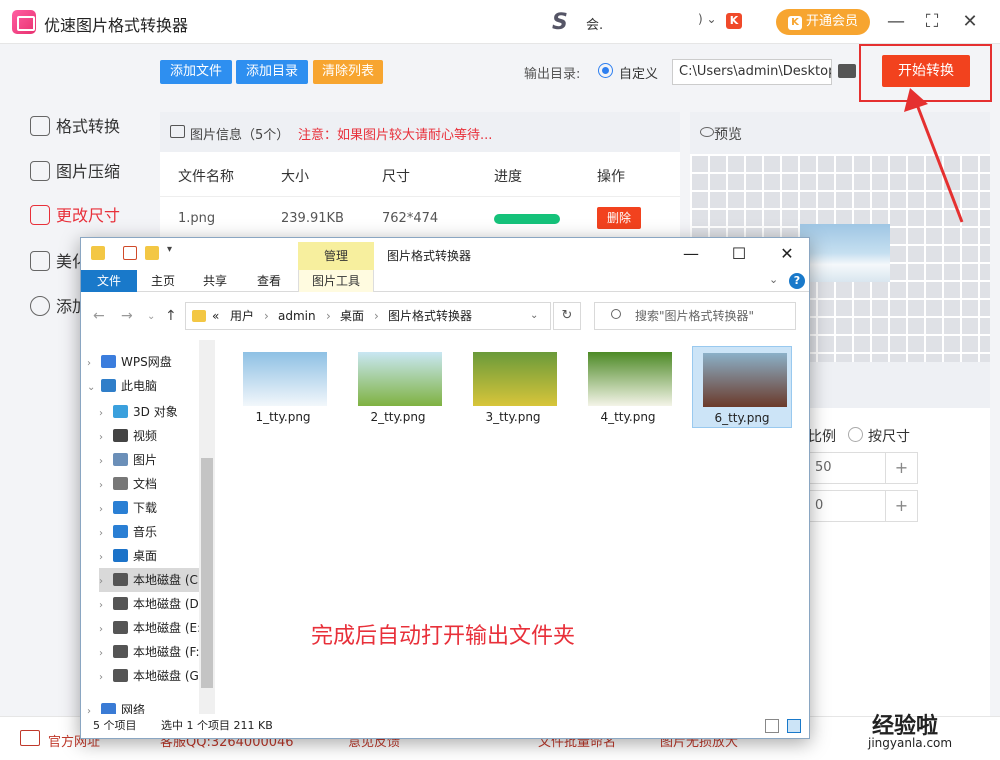 This screenshot has height=760, width=1000. I want to click on tab-view: 查看, so click(269, 281).